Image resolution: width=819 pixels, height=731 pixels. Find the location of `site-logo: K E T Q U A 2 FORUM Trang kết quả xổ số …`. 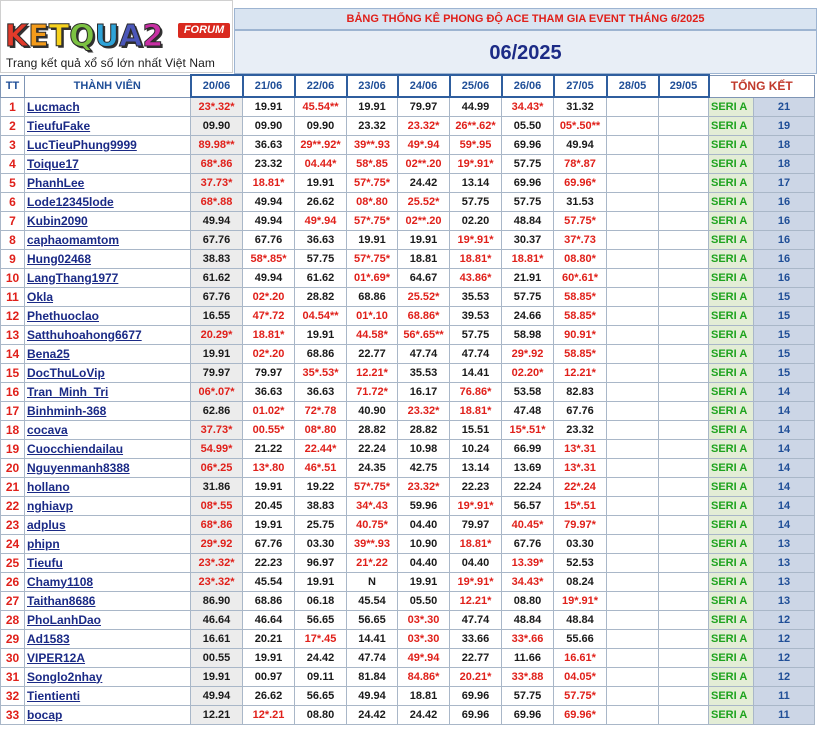

site-logo: K E T Q U A 2 FORUM Trang kết quả xổ số … is located at coordinates (116, 36).